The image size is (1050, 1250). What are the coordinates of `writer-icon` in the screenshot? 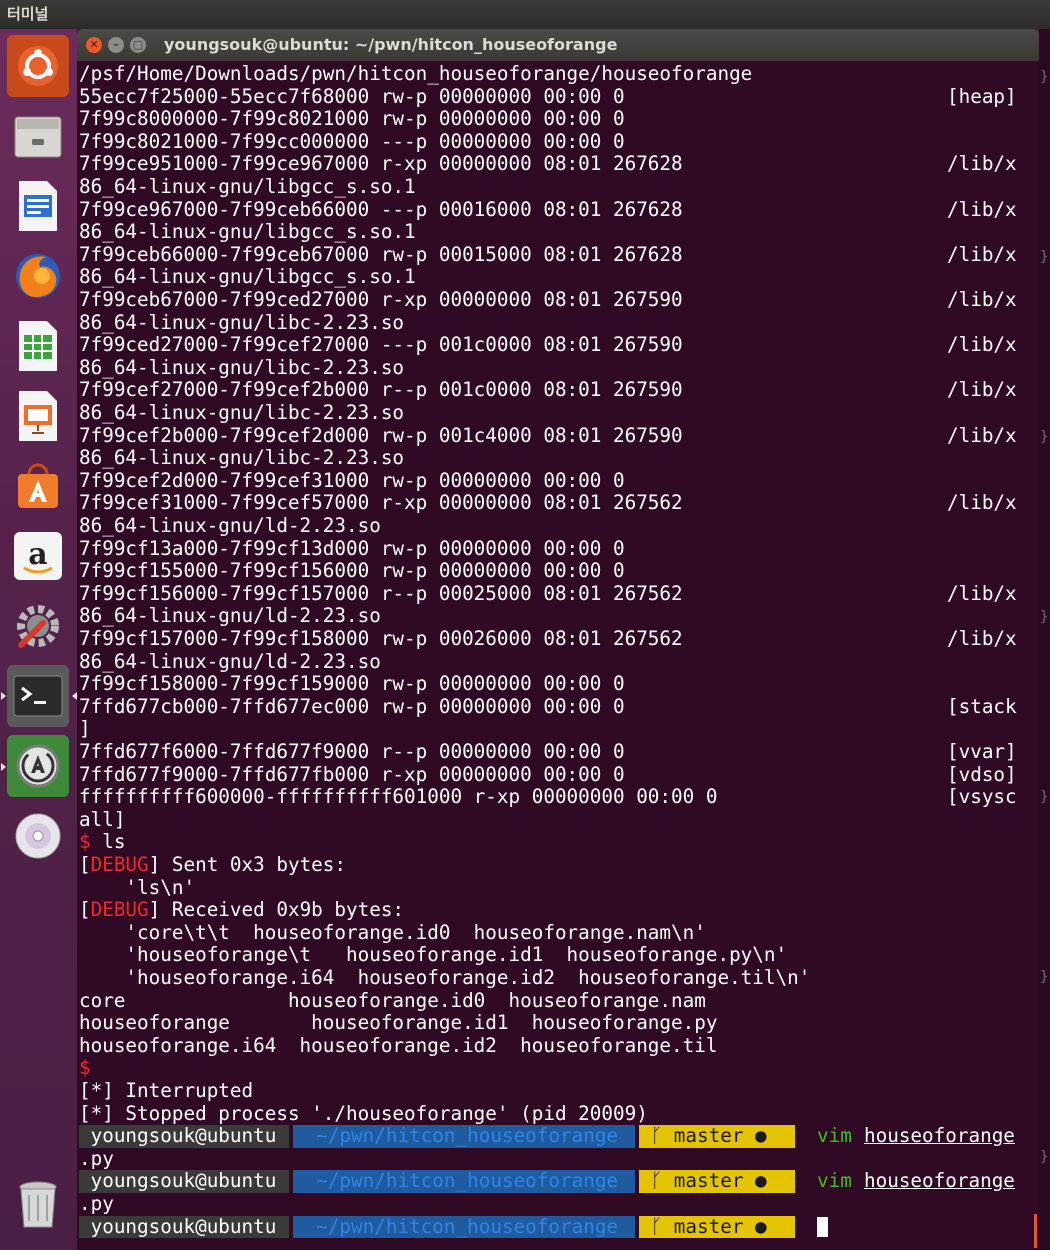 It's located at (38, 206).